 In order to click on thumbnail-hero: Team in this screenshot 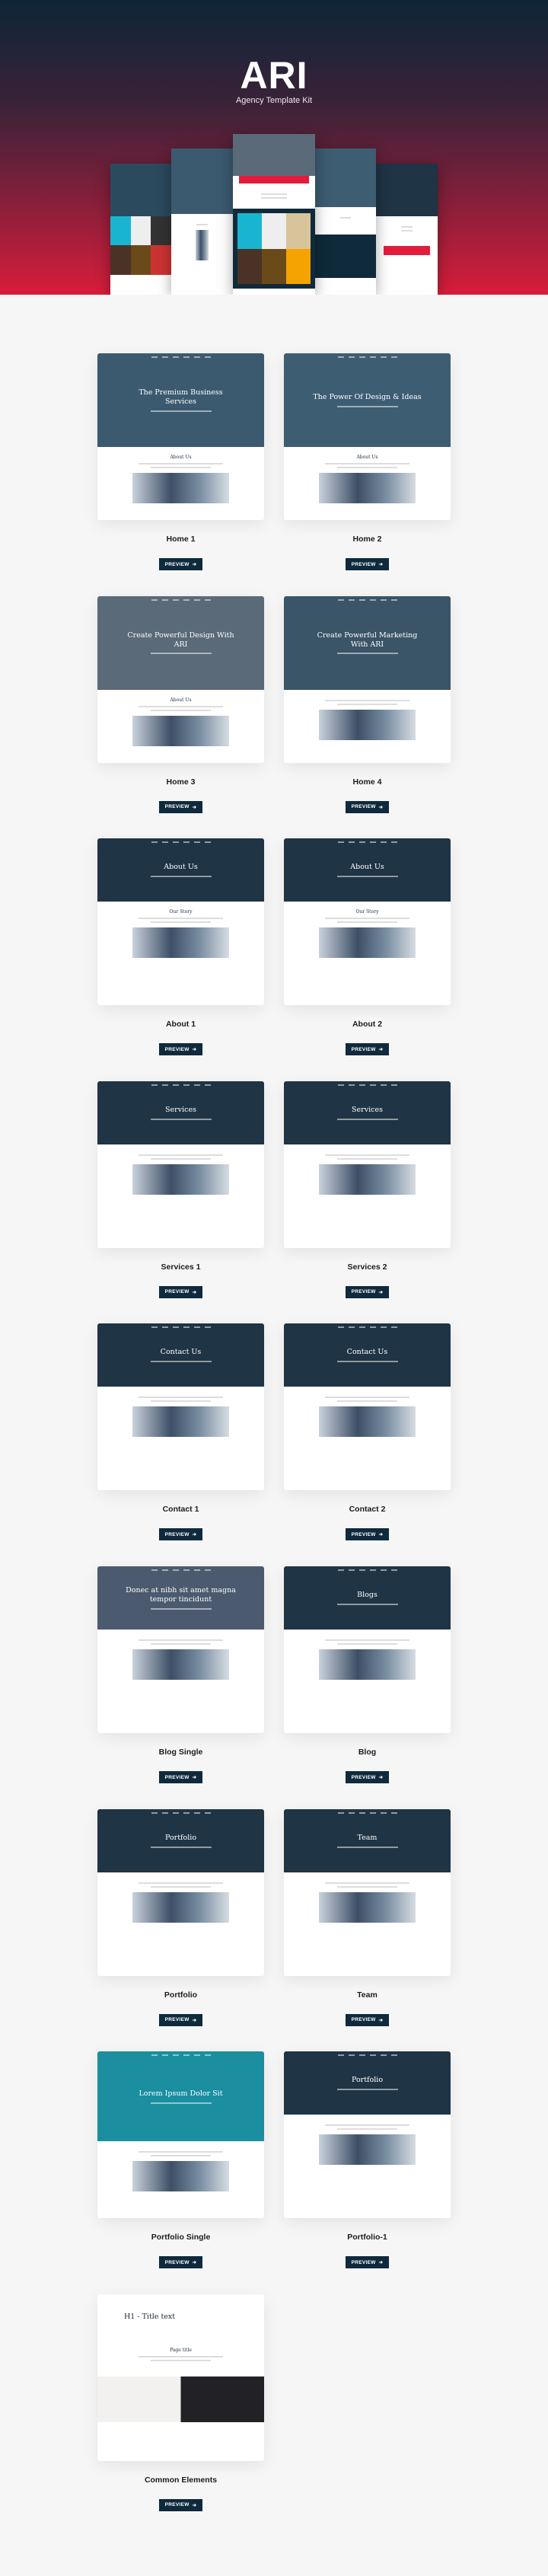, I will do `click(367, 1840)`.